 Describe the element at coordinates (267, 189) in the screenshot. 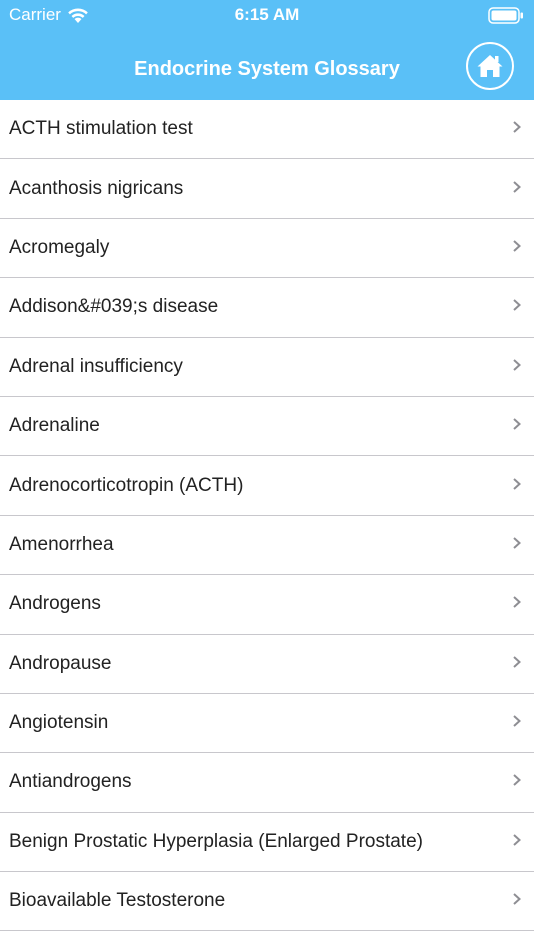

I see `list-item: Acanthosis nigricans` at that location.